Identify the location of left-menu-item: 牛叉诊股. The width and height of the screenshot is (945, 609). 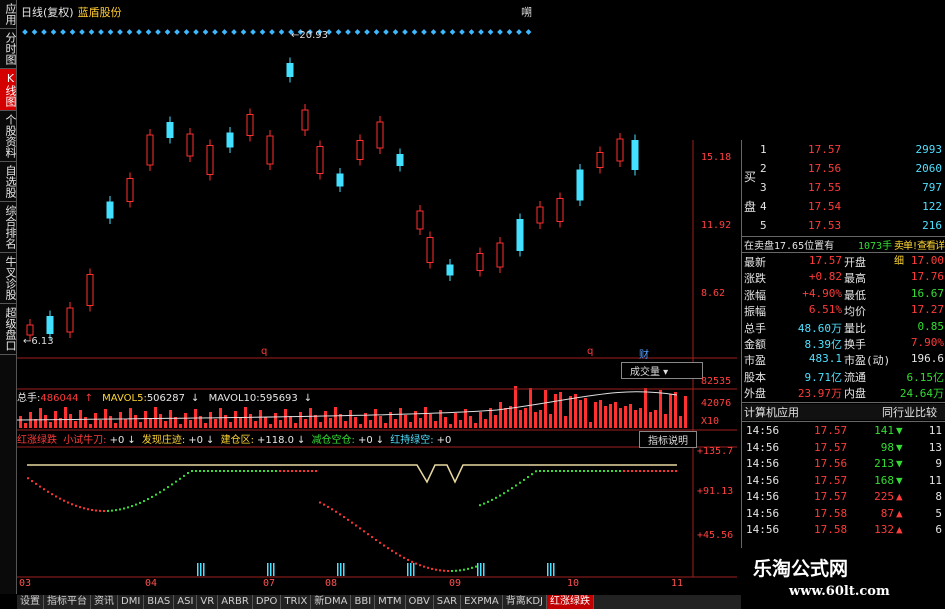
(8, 278).